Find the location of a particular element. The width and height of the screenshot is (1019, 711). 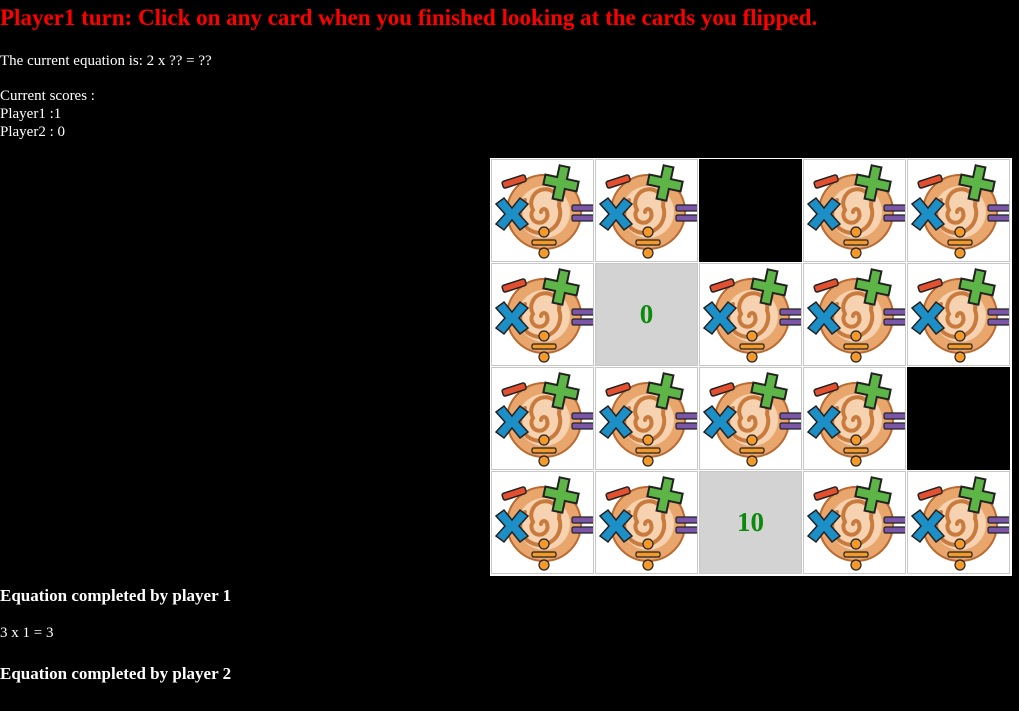

player1-completed-equation: 3 x 1 = 3 is located at coordinates (27, 633).